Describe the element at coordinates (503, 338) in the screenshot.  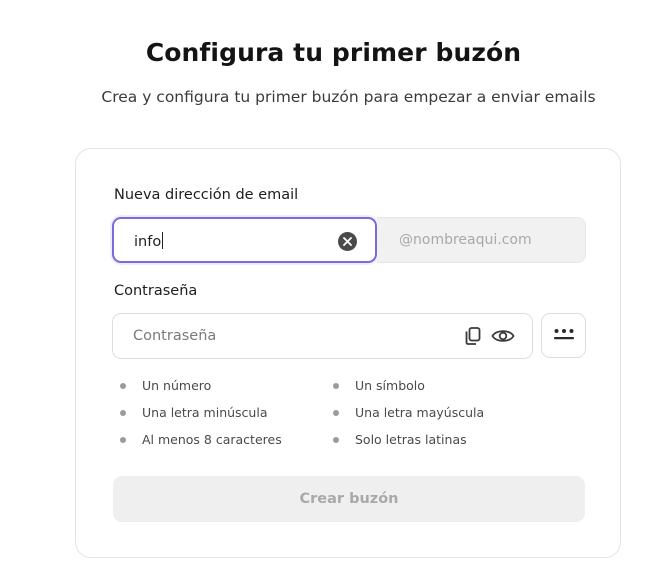
I see `eye-icon` at that location.